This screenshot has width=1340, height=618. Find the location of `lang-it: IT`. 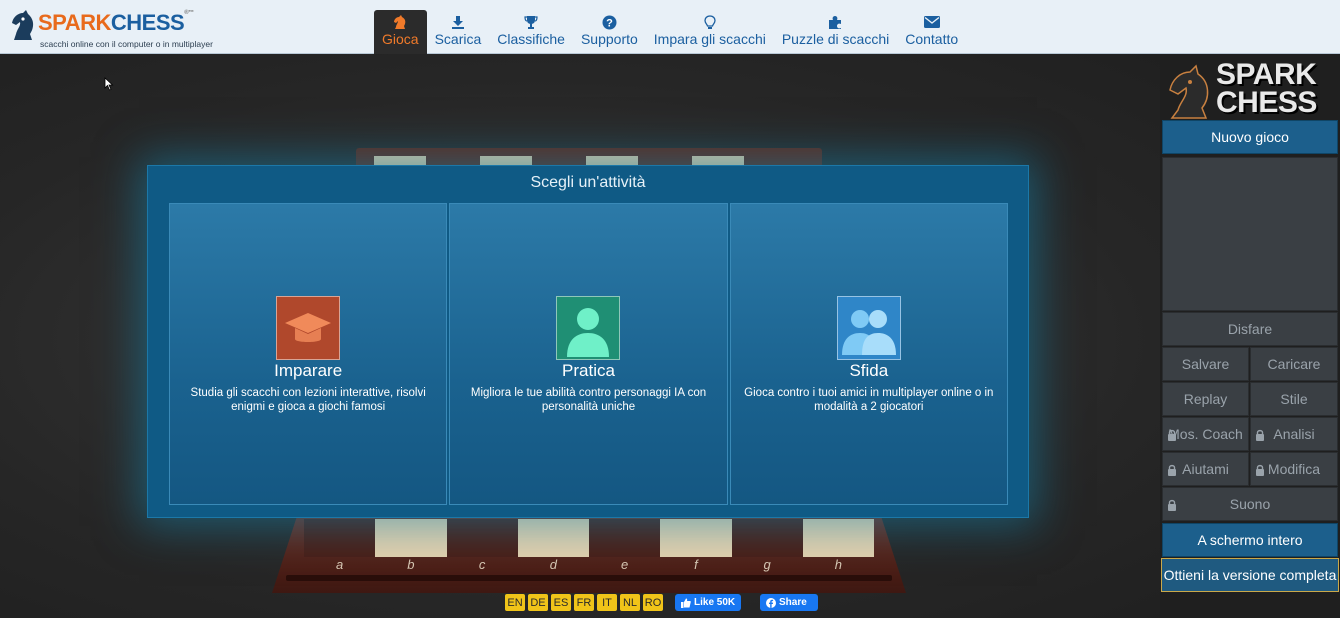

lang-it: IT is located at coordinates (607, 602).